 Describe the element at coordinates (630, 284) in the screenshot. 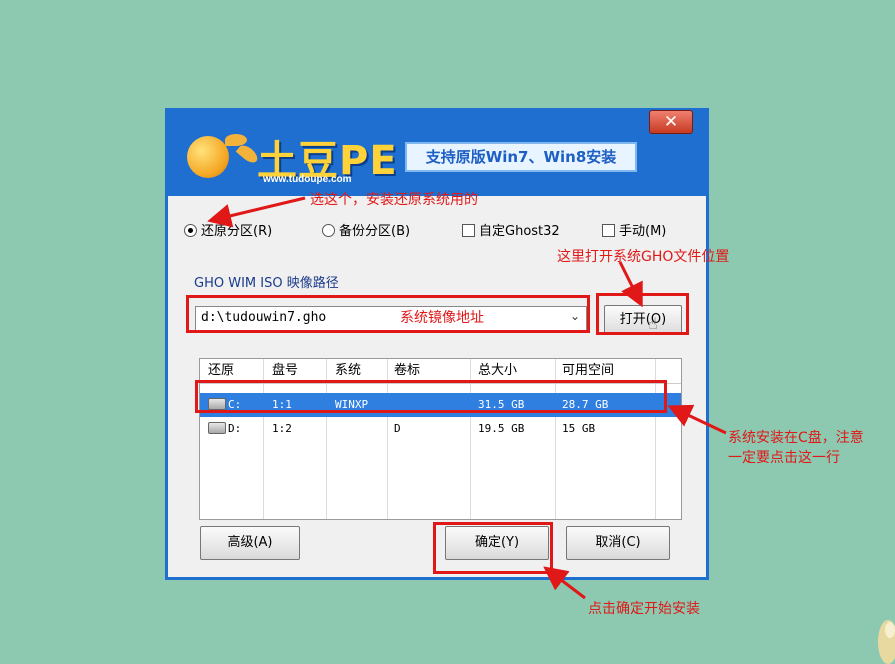

I see `arrow-to-open-button` at that location.